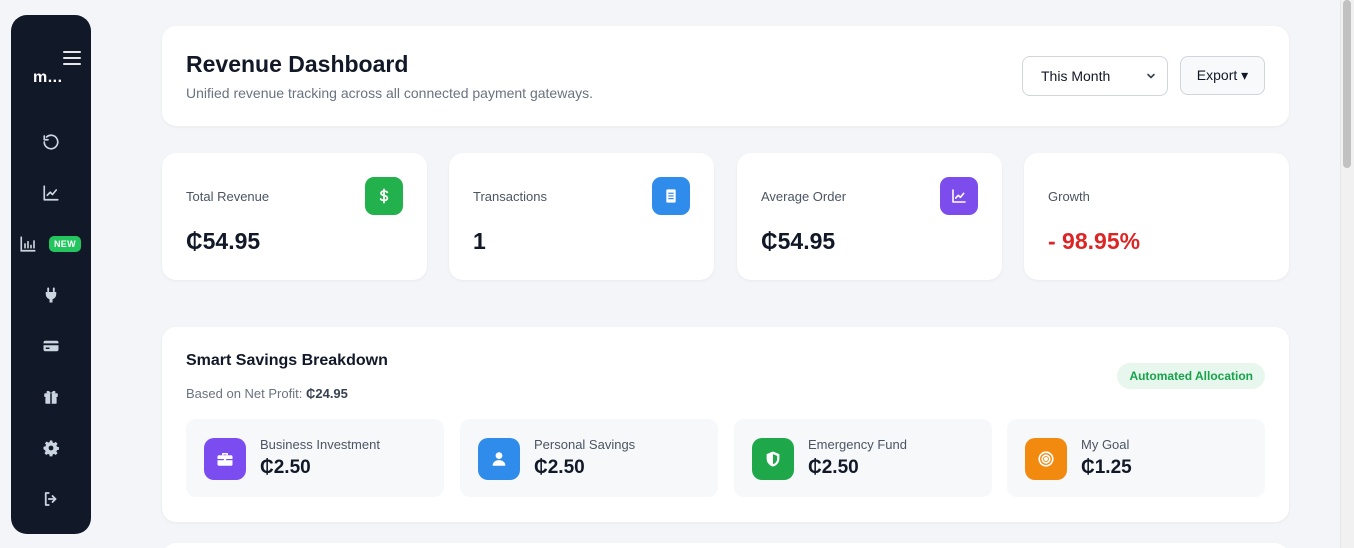 This screenshot has width=1354, height=548. I want to click on scrollbar-thumb, so click(1347, 84).